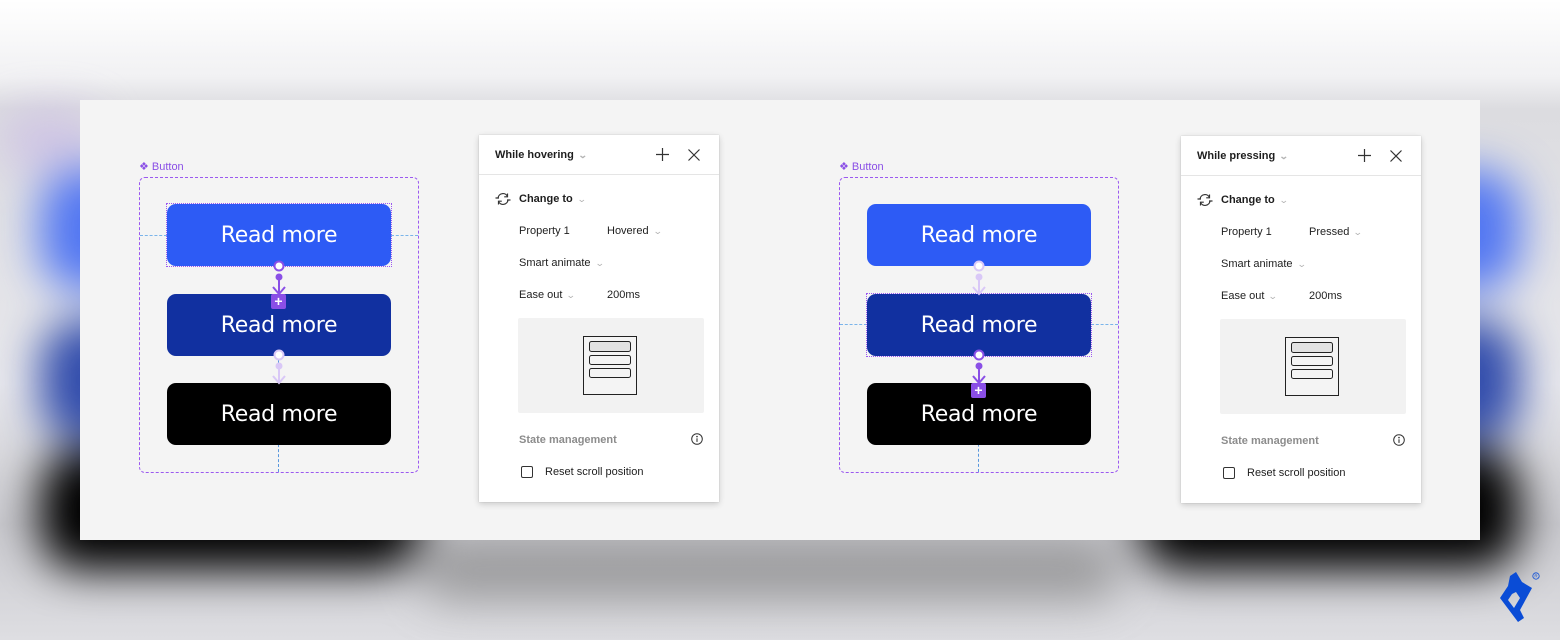 This screenshot has width=1560, height=640. I want to click on property-value-dropdown: Pressed ⌄, so click(1336, 232).